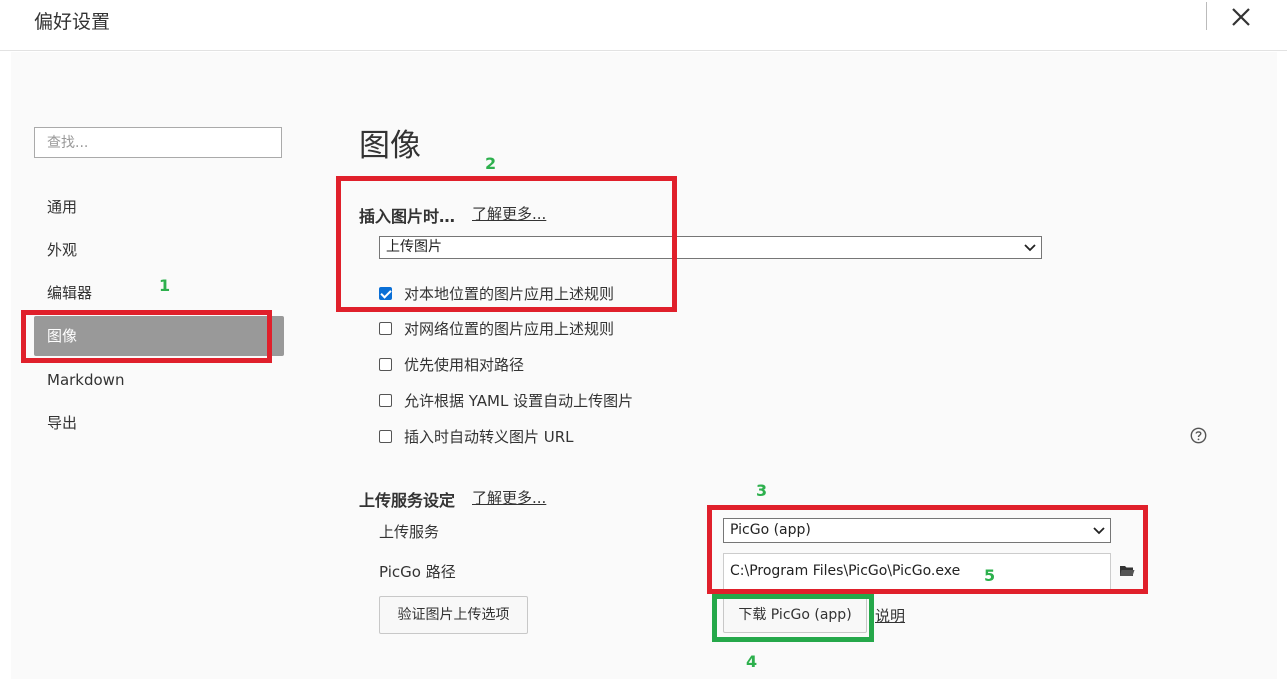 The image size is (1287, 679). I want to click on option-local-images: 对本地位置的图片应用上述规则, so click(496, 293).